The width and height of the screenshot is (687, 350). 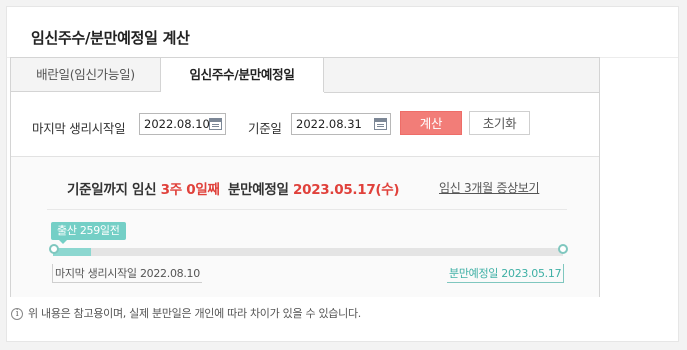 I want to click on timeline-end-label: 분만예정일 2023.05.17, so click(x=506, y=273).